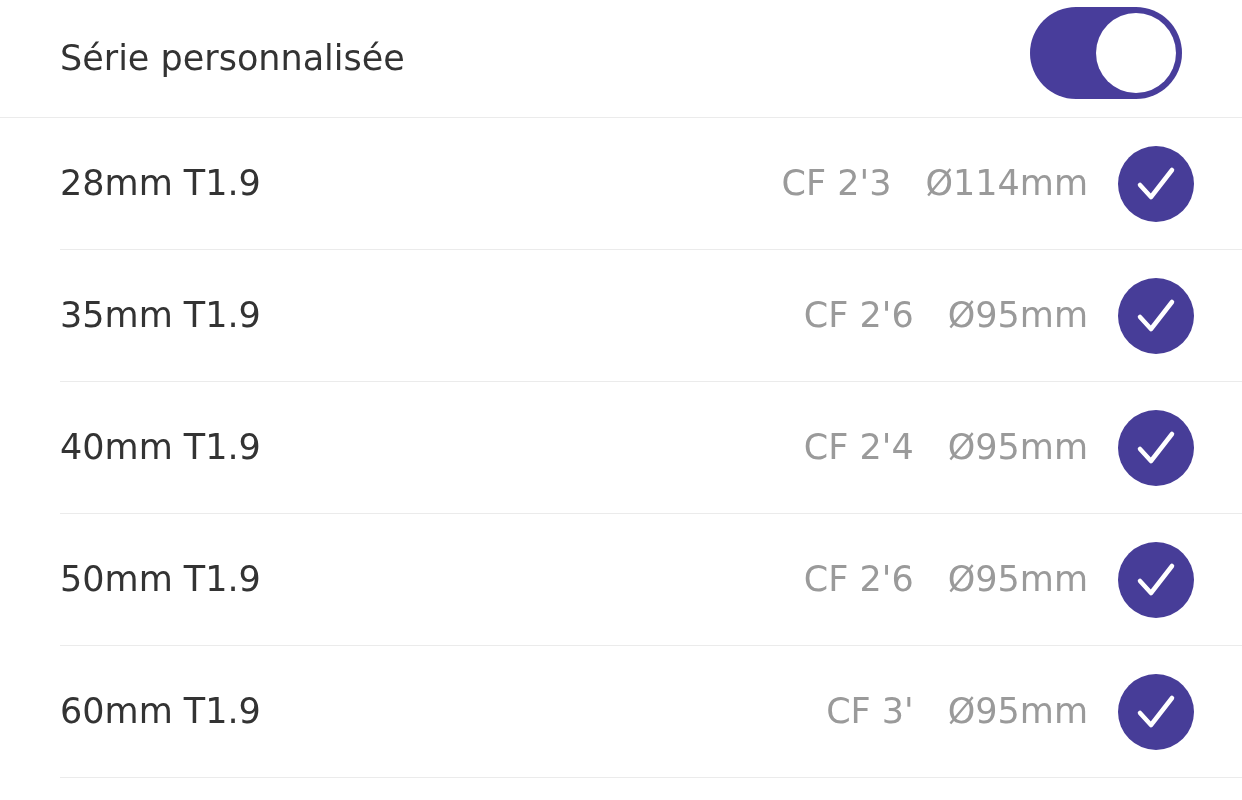  Describe the element at coordinates (232, 59) in the screenshot. I see `setting-label: Série personnalisée` at that location.